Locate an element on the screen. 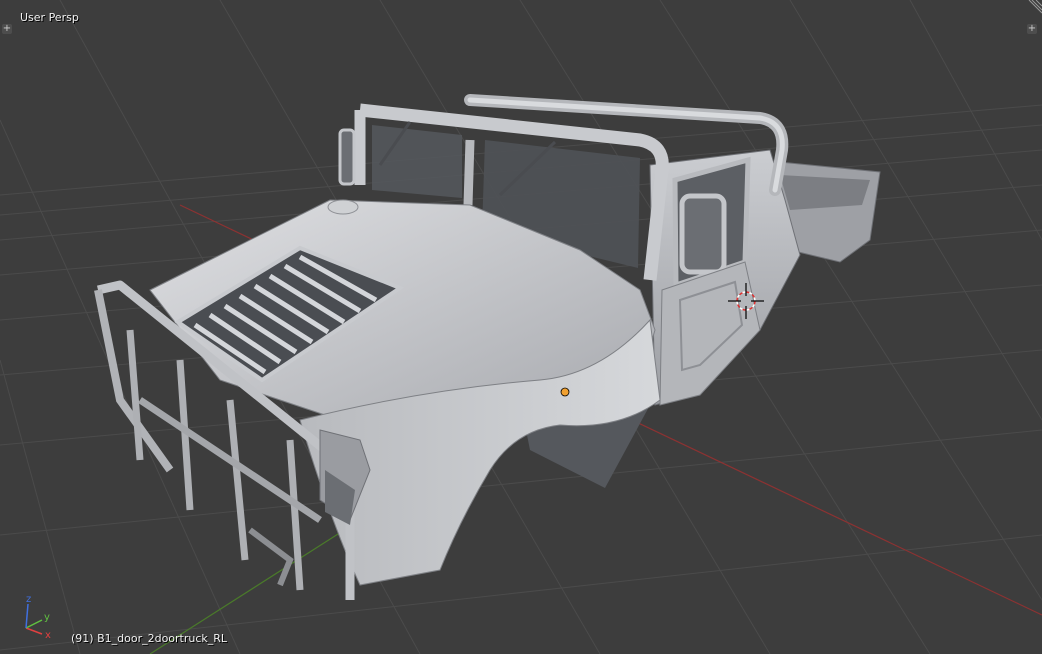  gizmo-z-label: z is located at coordinates (28, 599).